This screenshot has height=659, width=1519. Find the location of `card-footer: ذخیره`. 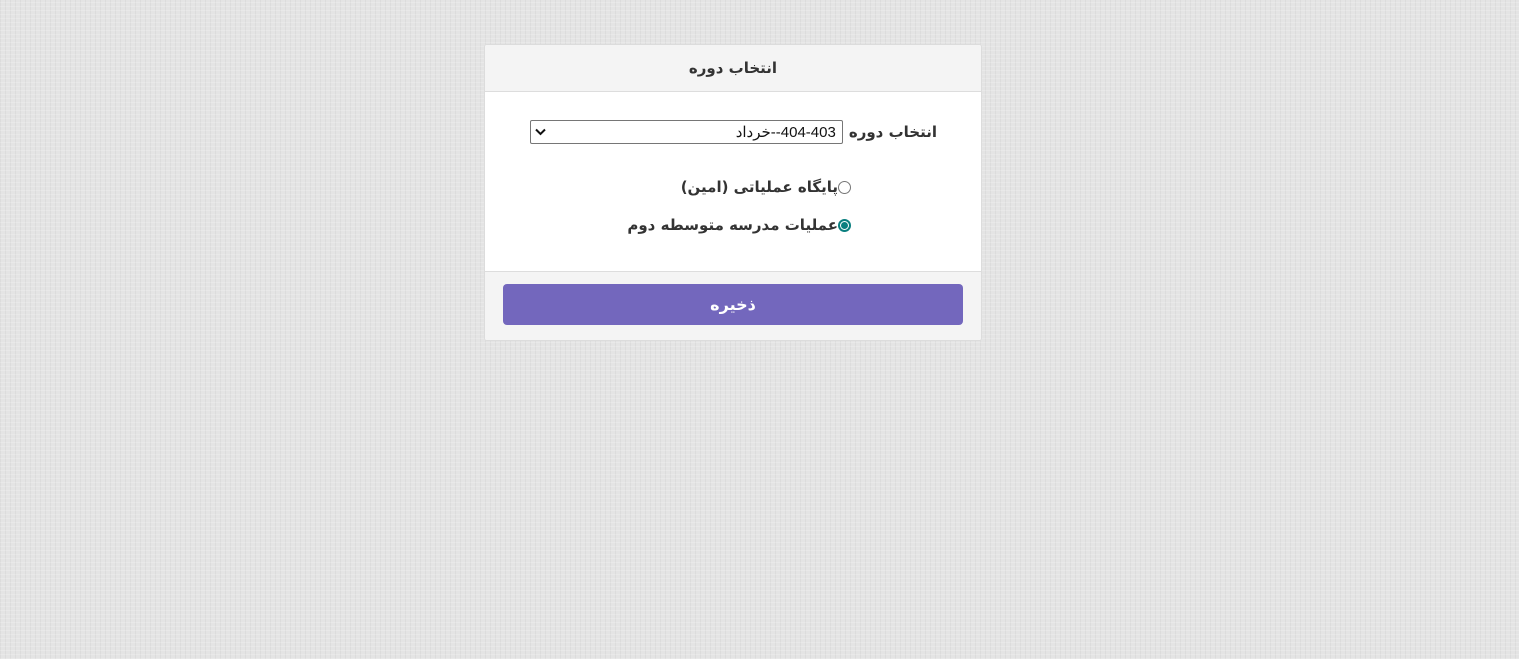

card-footer: ذخیره is located at coordinates (733, 305).